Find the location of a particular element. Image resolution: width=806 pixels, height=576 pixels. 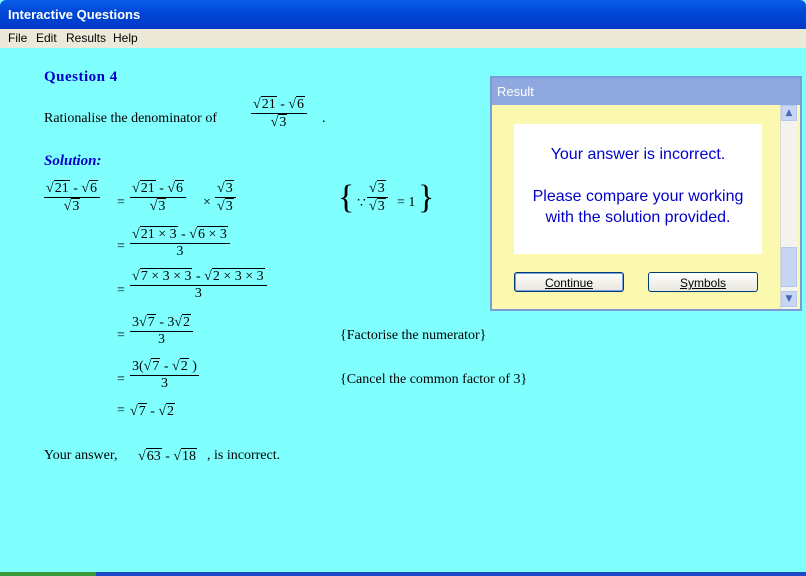

solution-step5: 3(√7 - √2 ) 3 is located at coordinates (164, 374).